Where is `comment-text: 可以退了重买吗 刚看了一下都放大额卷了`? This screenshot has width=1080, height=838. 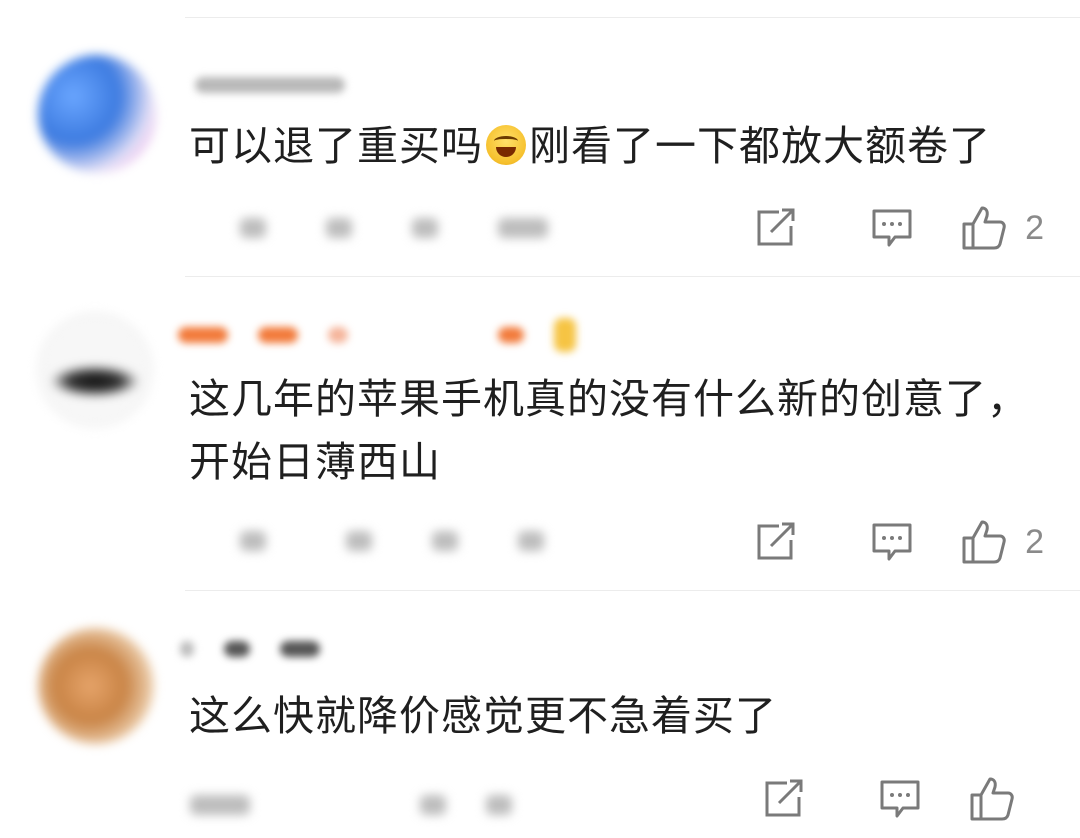 comment-text: 可以退了重买吗 刚看了一下都放大额卷了 is located at coordinates (604, 146).